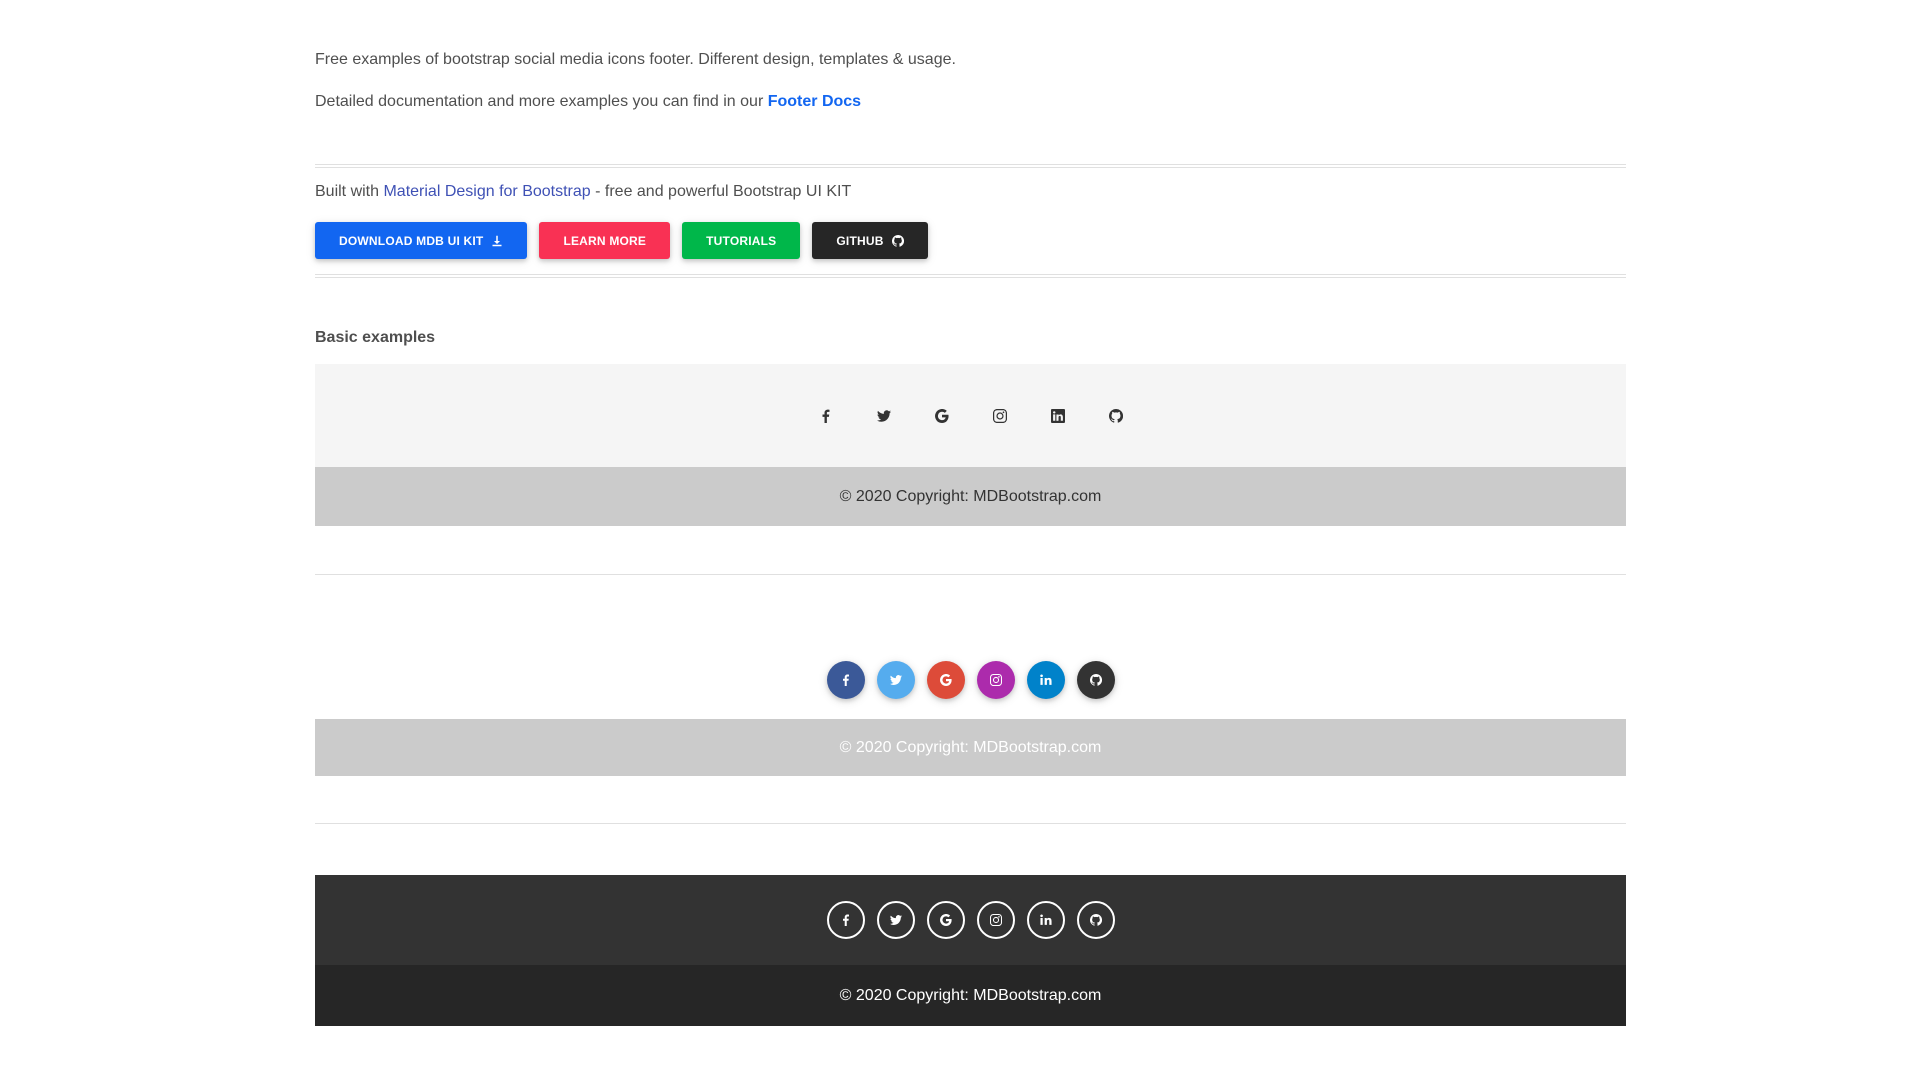  I want to click on section-title: Basic examples, so click(375, 337).